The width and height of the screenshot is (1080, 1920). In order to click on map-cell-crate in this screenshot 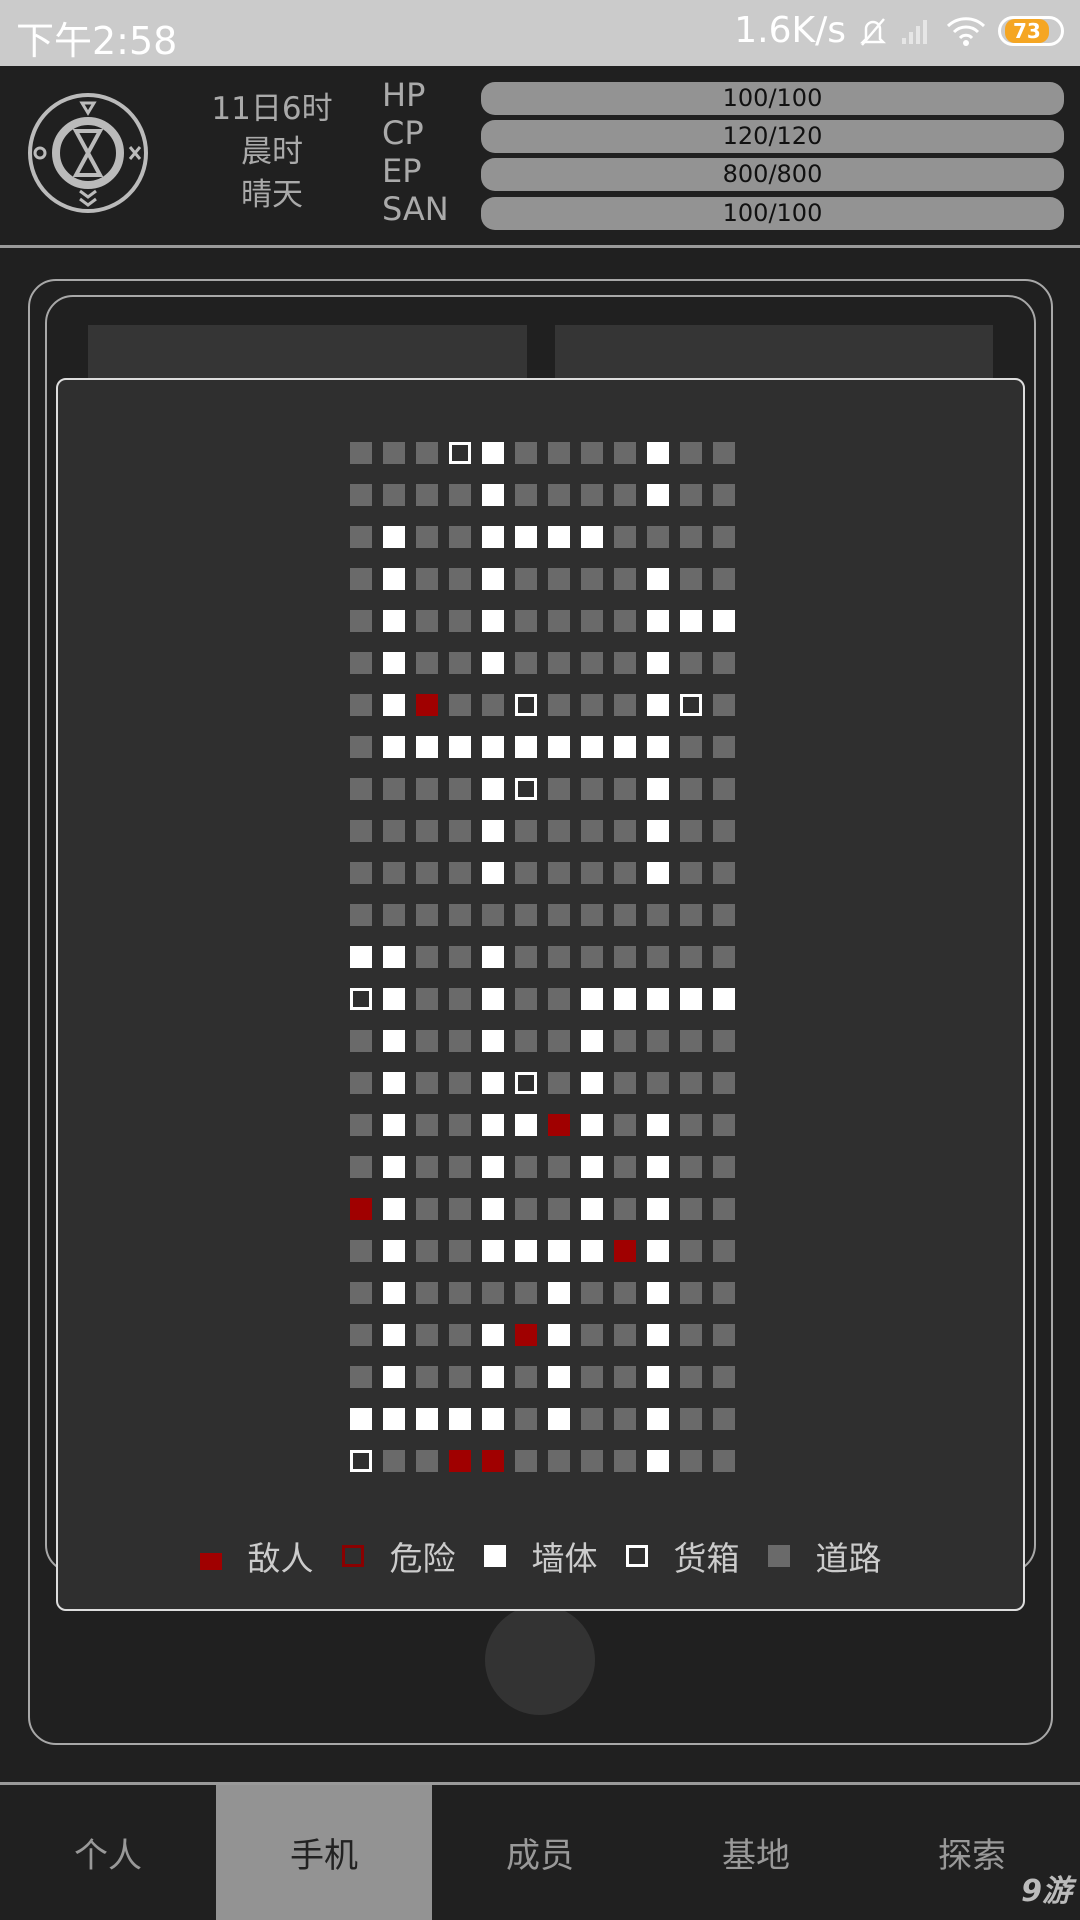, I will do `click(361, 999)`.